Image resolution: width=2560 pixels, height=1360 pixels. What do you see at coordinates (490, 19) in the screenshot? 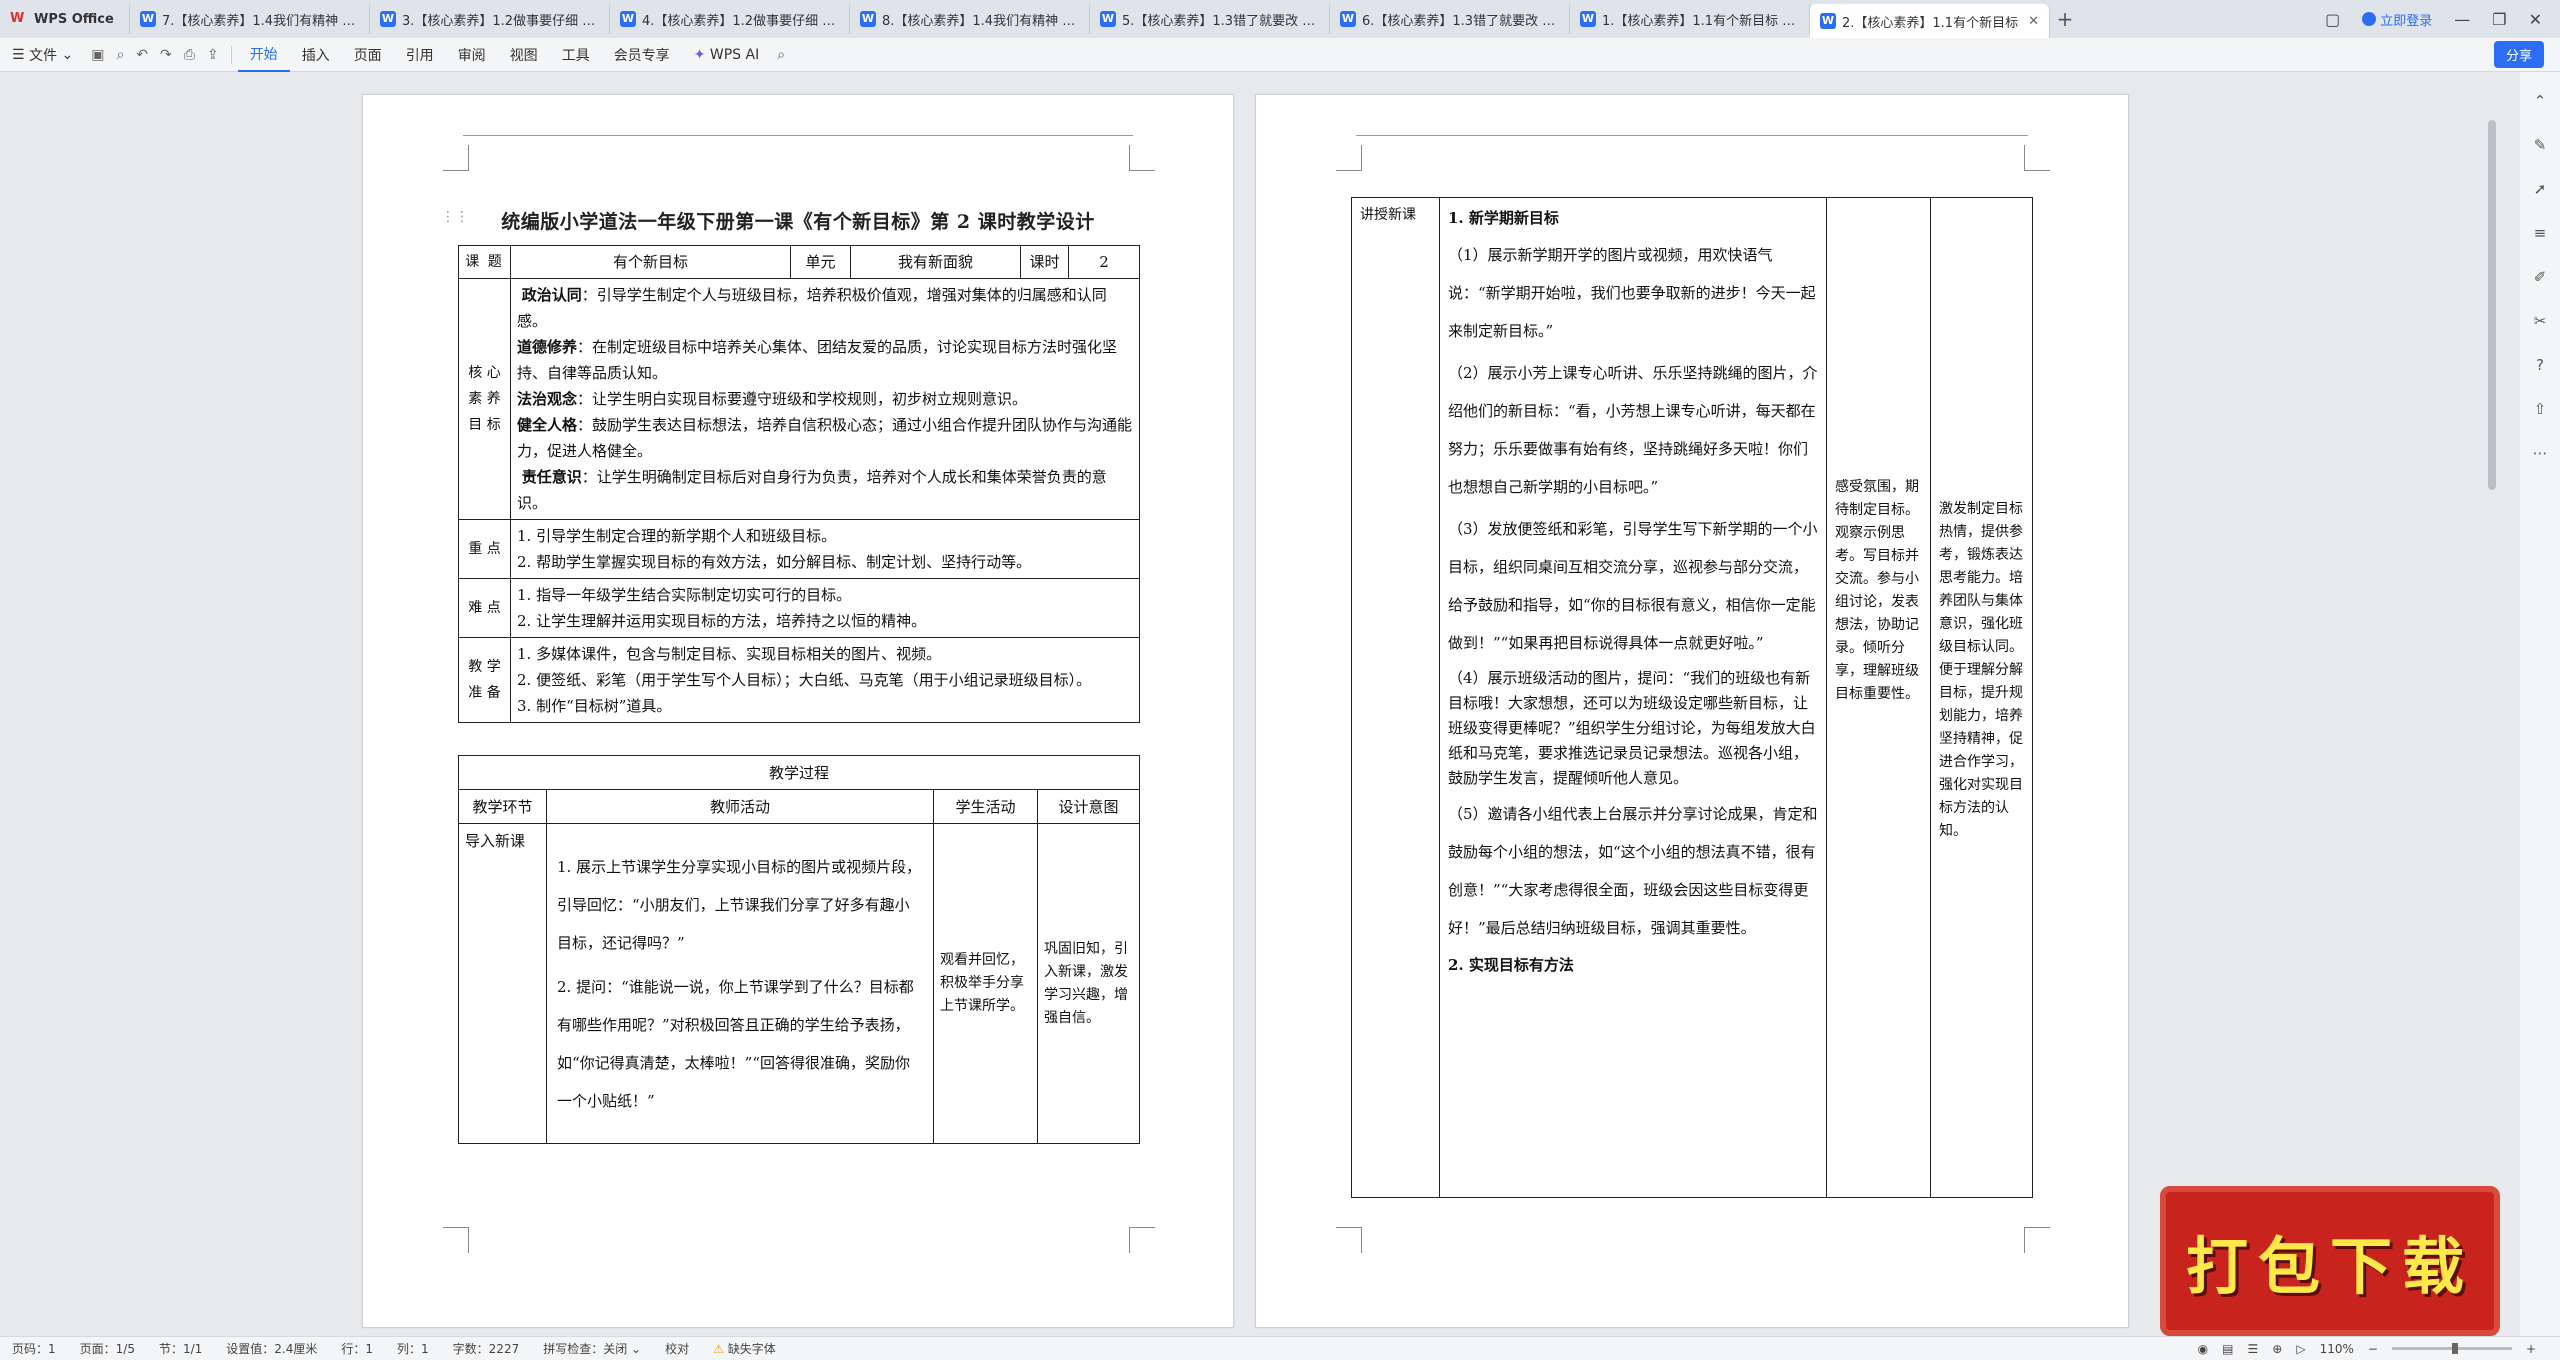
I see `tab-doc-3: W 3.【核心素养】1.2做事要仔细 第1课时` at bounding box center [490, 19].